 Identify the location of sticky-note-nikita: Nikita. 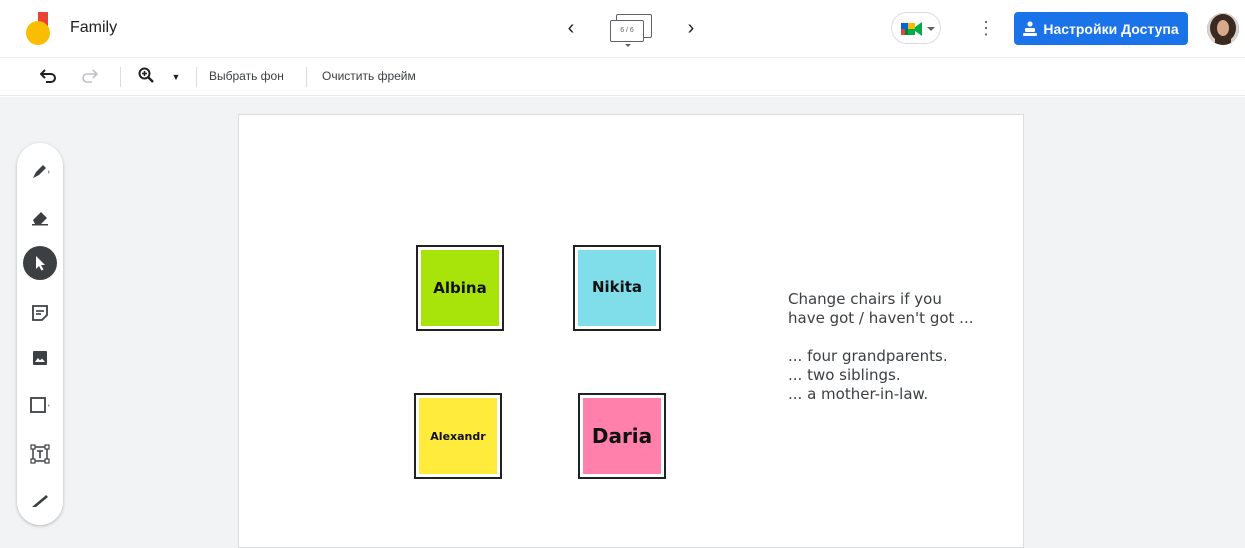
(617, 288).